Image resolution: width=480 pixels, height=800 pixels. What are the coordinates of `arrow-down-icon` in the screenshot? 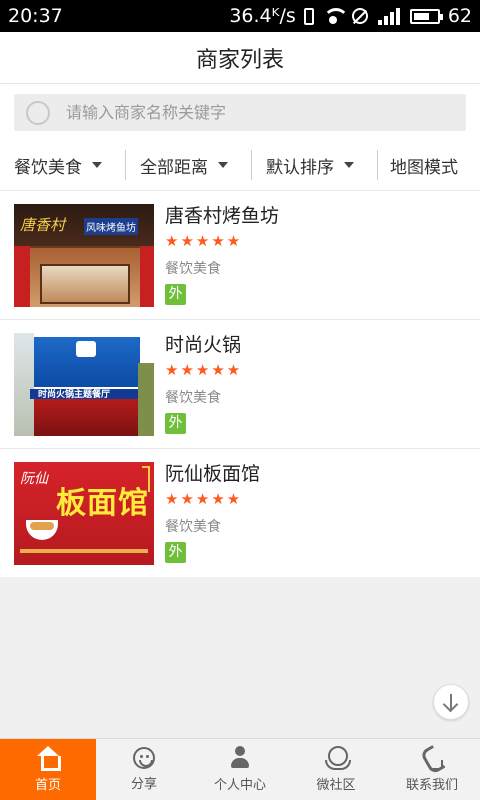 It's located at (451, 702).